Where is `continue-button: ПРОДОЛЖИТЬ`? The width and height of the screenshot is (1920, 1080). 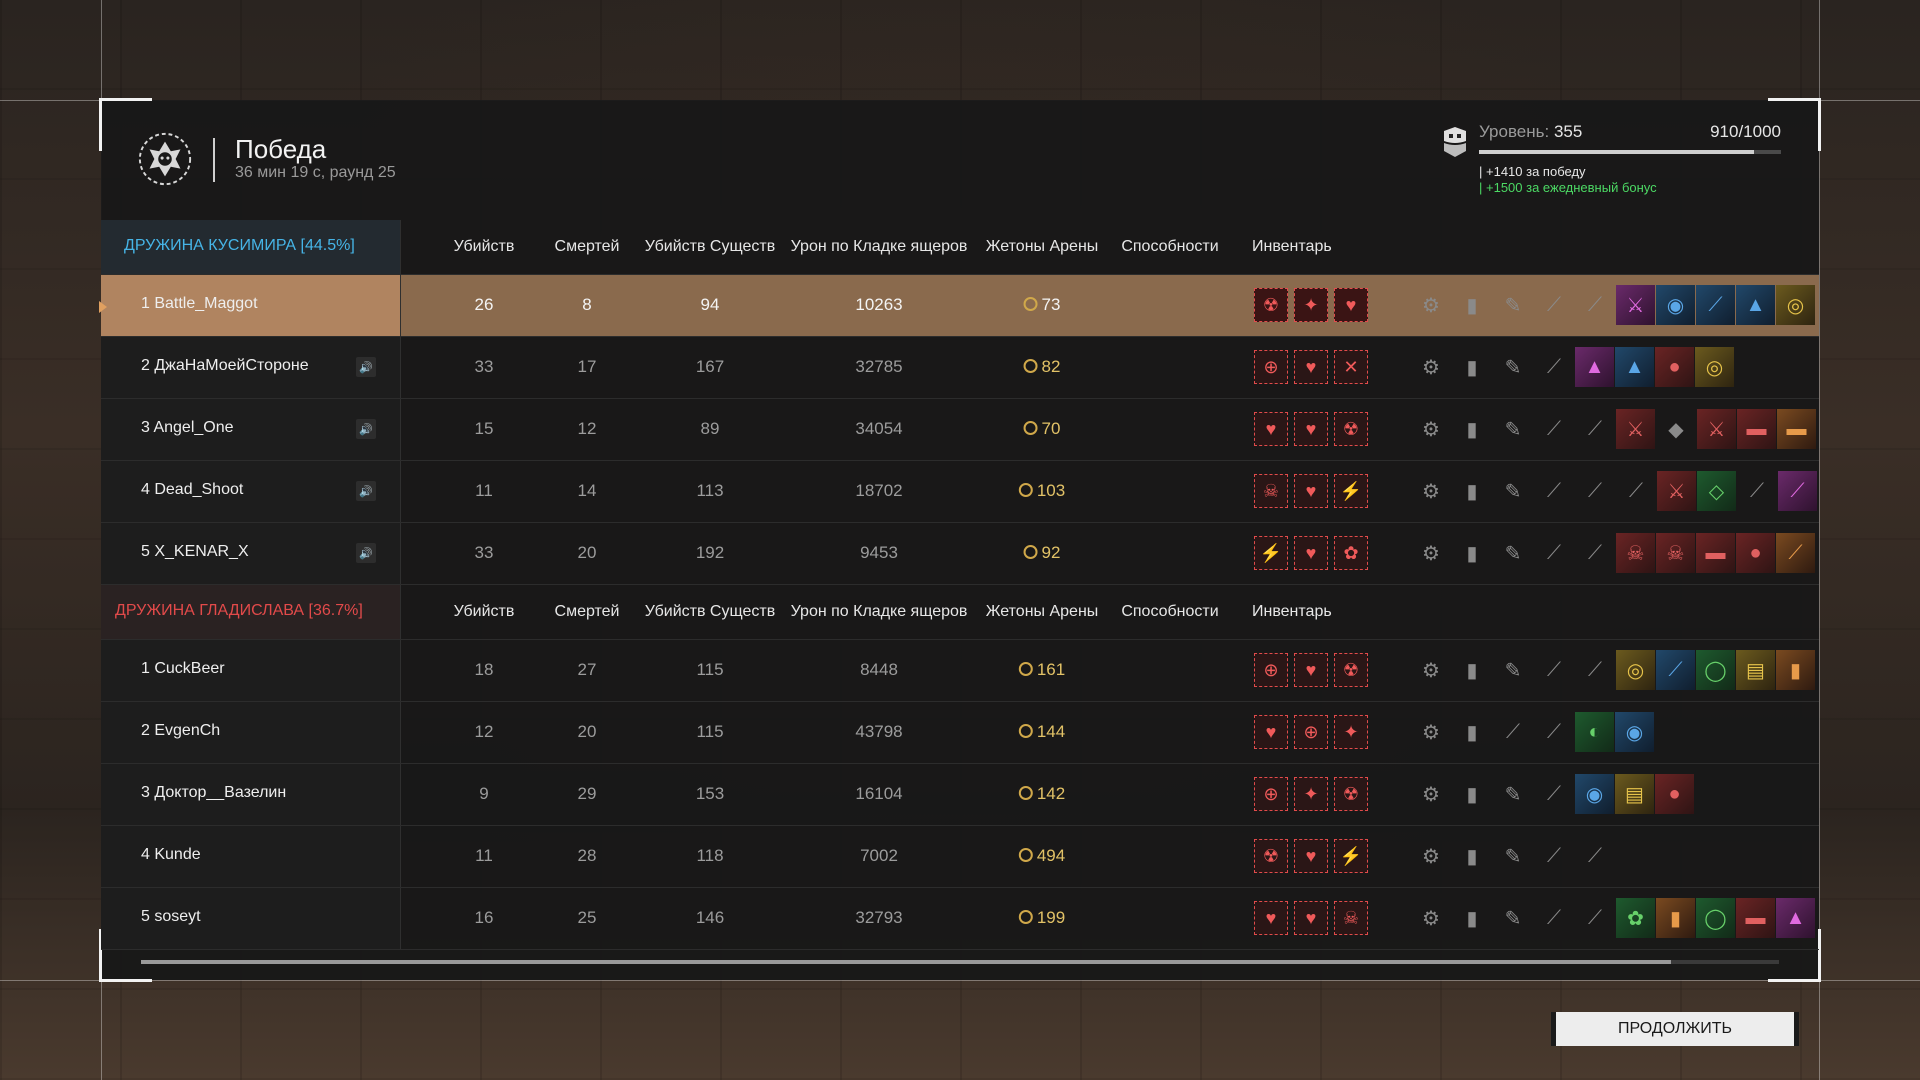 continue-button: ПРОДОЛЖИТЬ is located at coordinates (1675, 1029).